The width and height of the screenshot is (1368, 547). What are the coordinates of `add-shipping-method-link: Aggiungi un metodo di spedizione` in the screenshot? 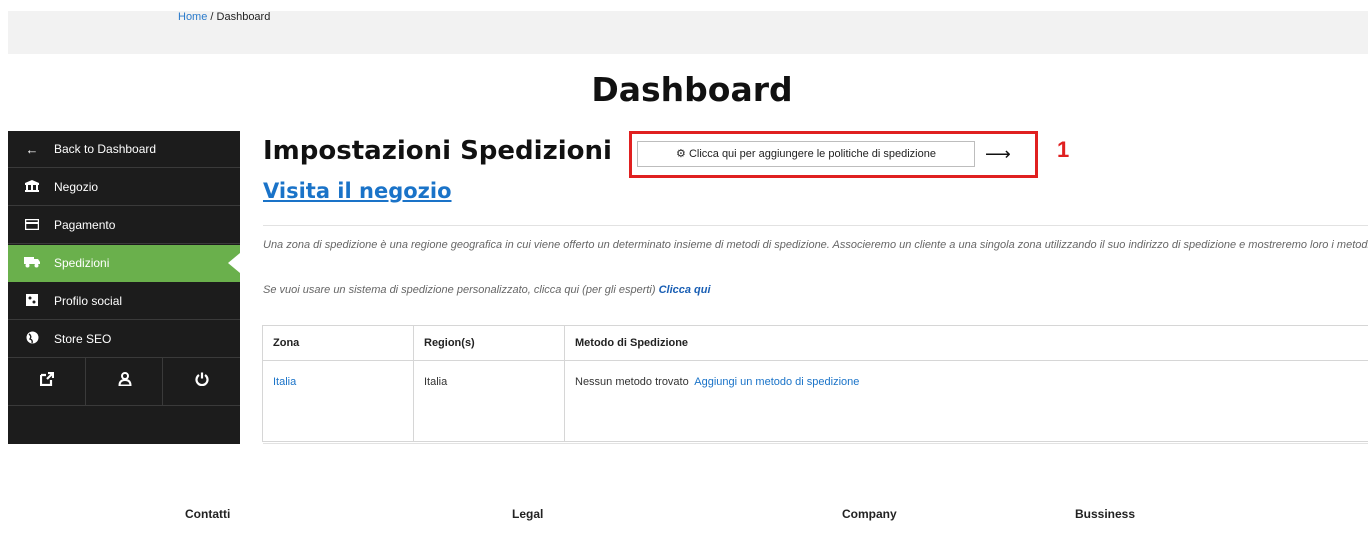 It's located at (776, 382).